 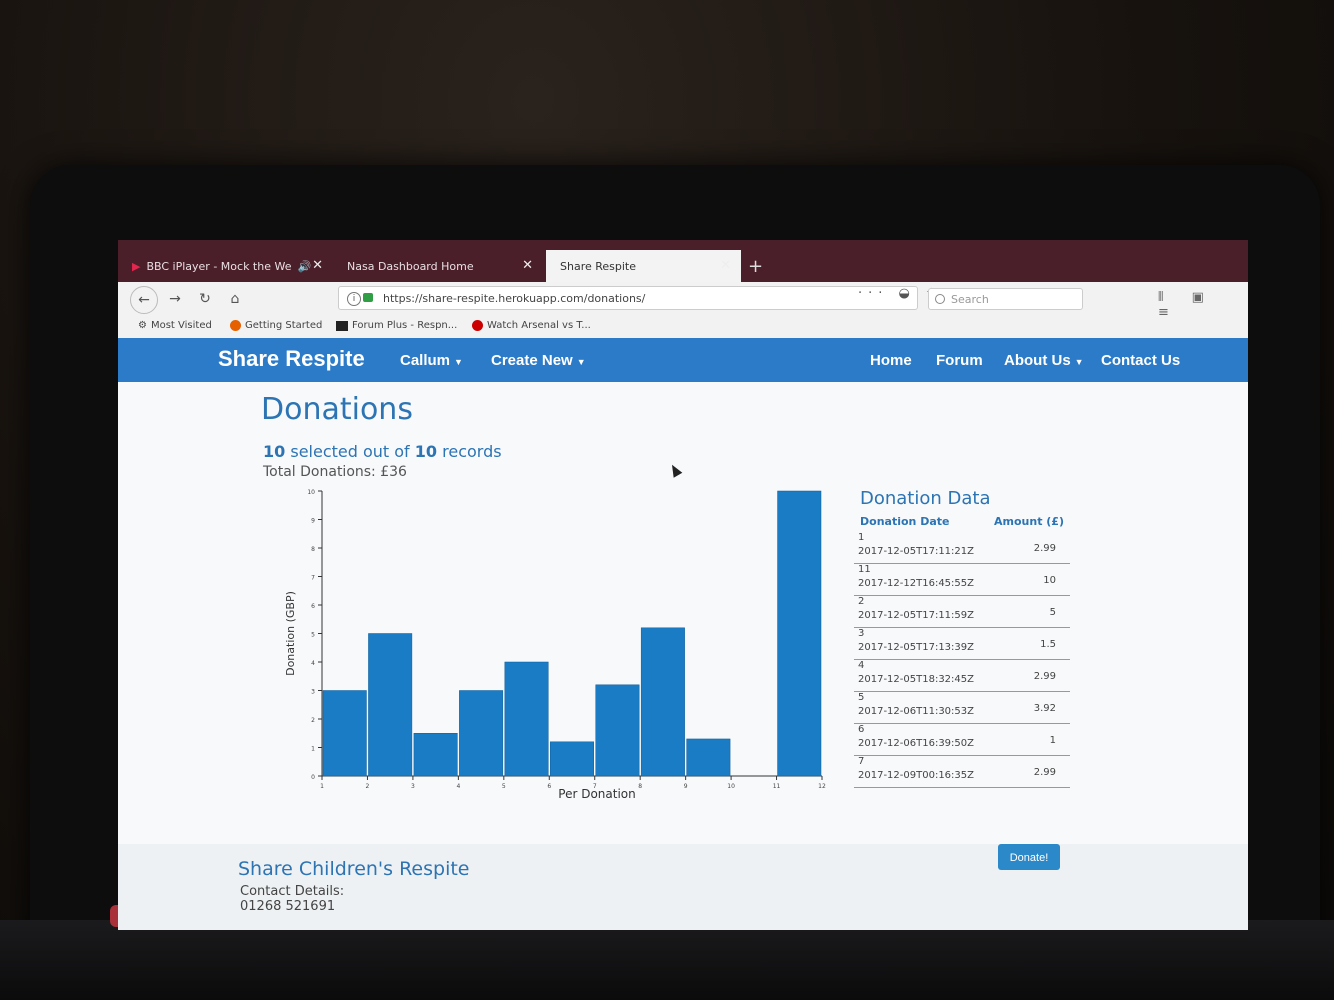 I want to click on nav-about-us: About Us ▼, so click(x=1044, y=360).